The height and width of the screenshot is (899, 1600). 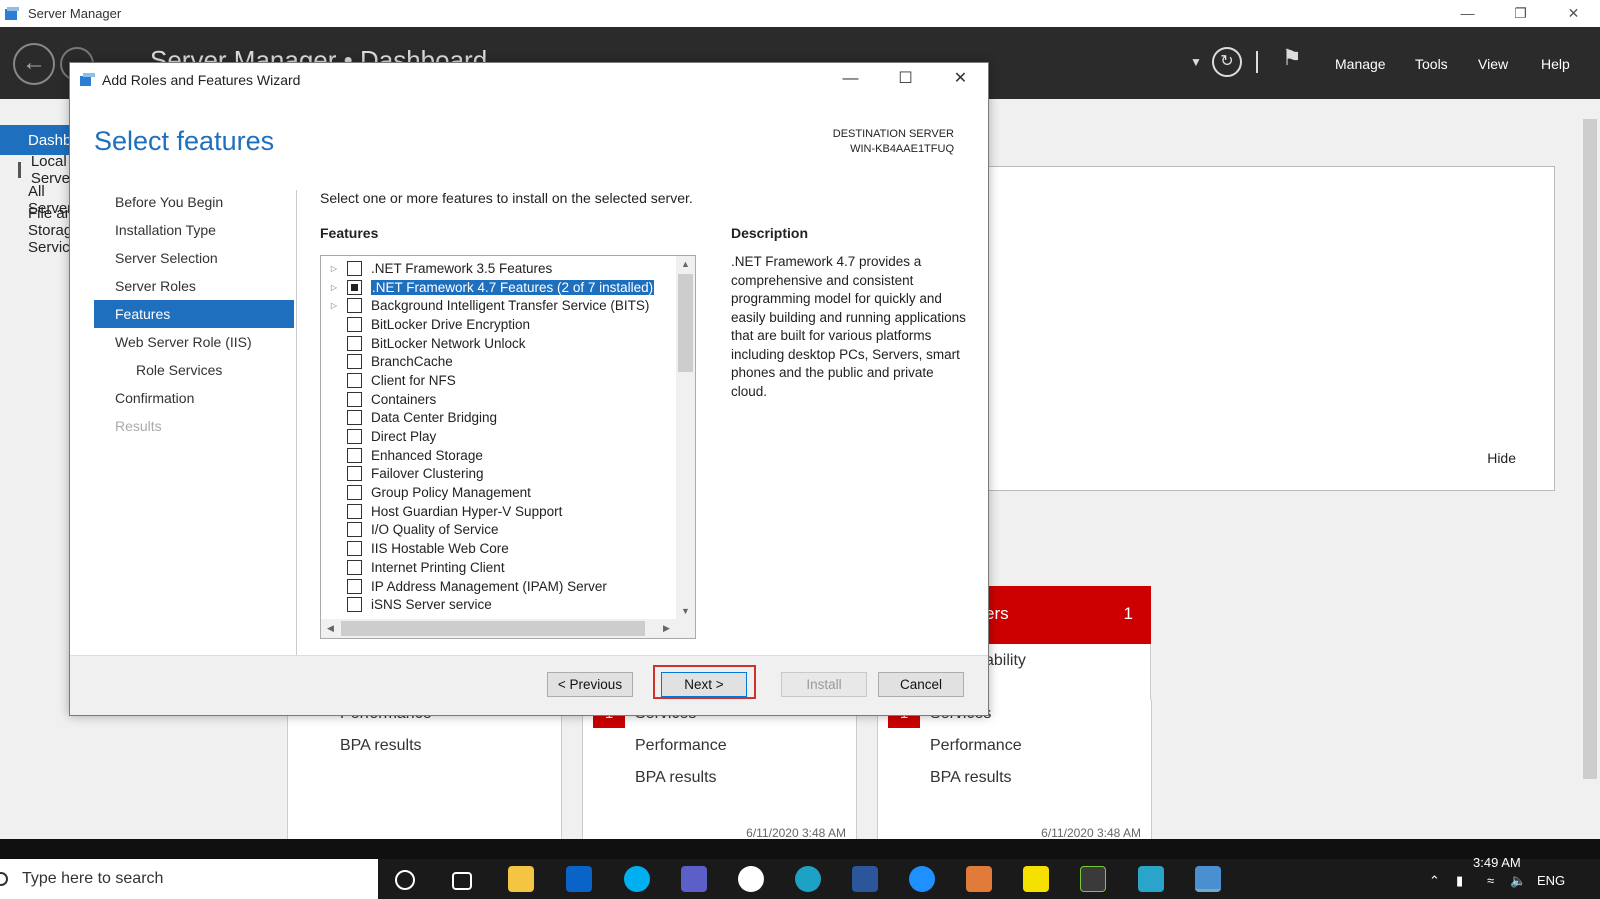 What do you see at coordinates (1036, 879) in the screenshot?
I see `sticky-notes-icon` at bounding box center [1036, 879].